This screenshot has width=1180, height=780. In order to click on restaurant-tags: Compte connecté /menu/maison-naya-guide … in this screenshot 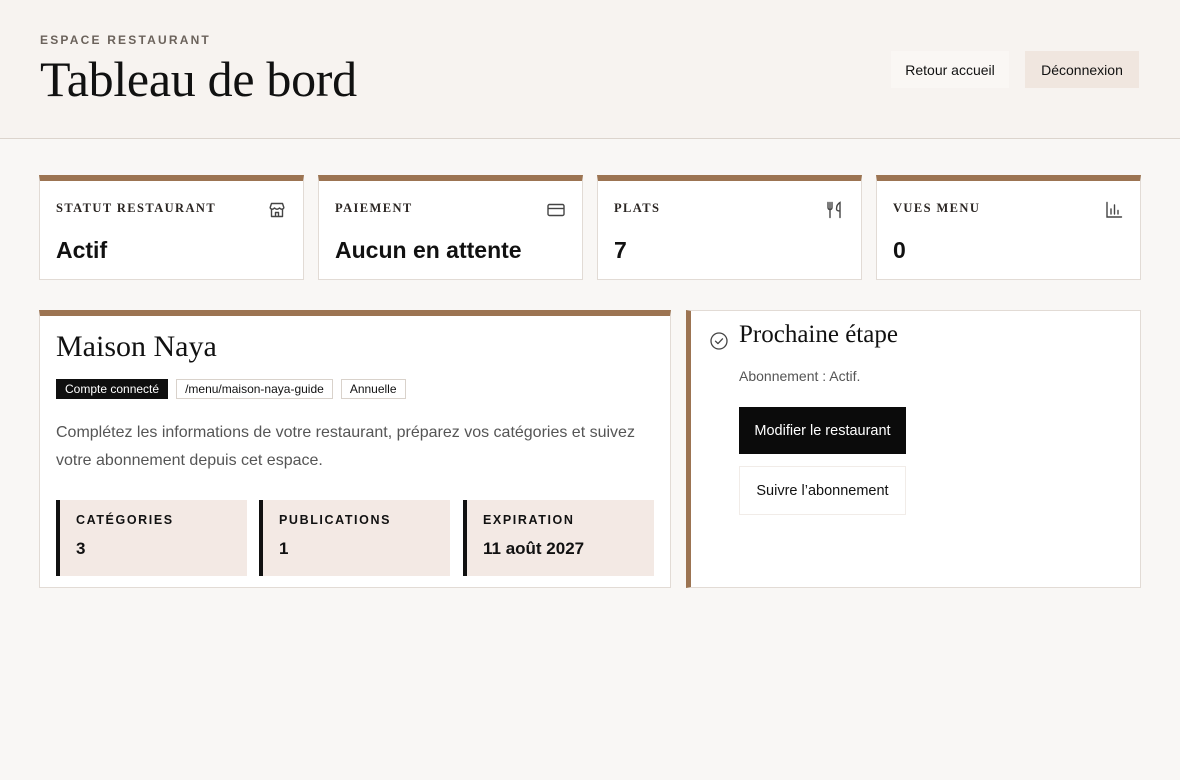, I will do `click(231, 389)`.